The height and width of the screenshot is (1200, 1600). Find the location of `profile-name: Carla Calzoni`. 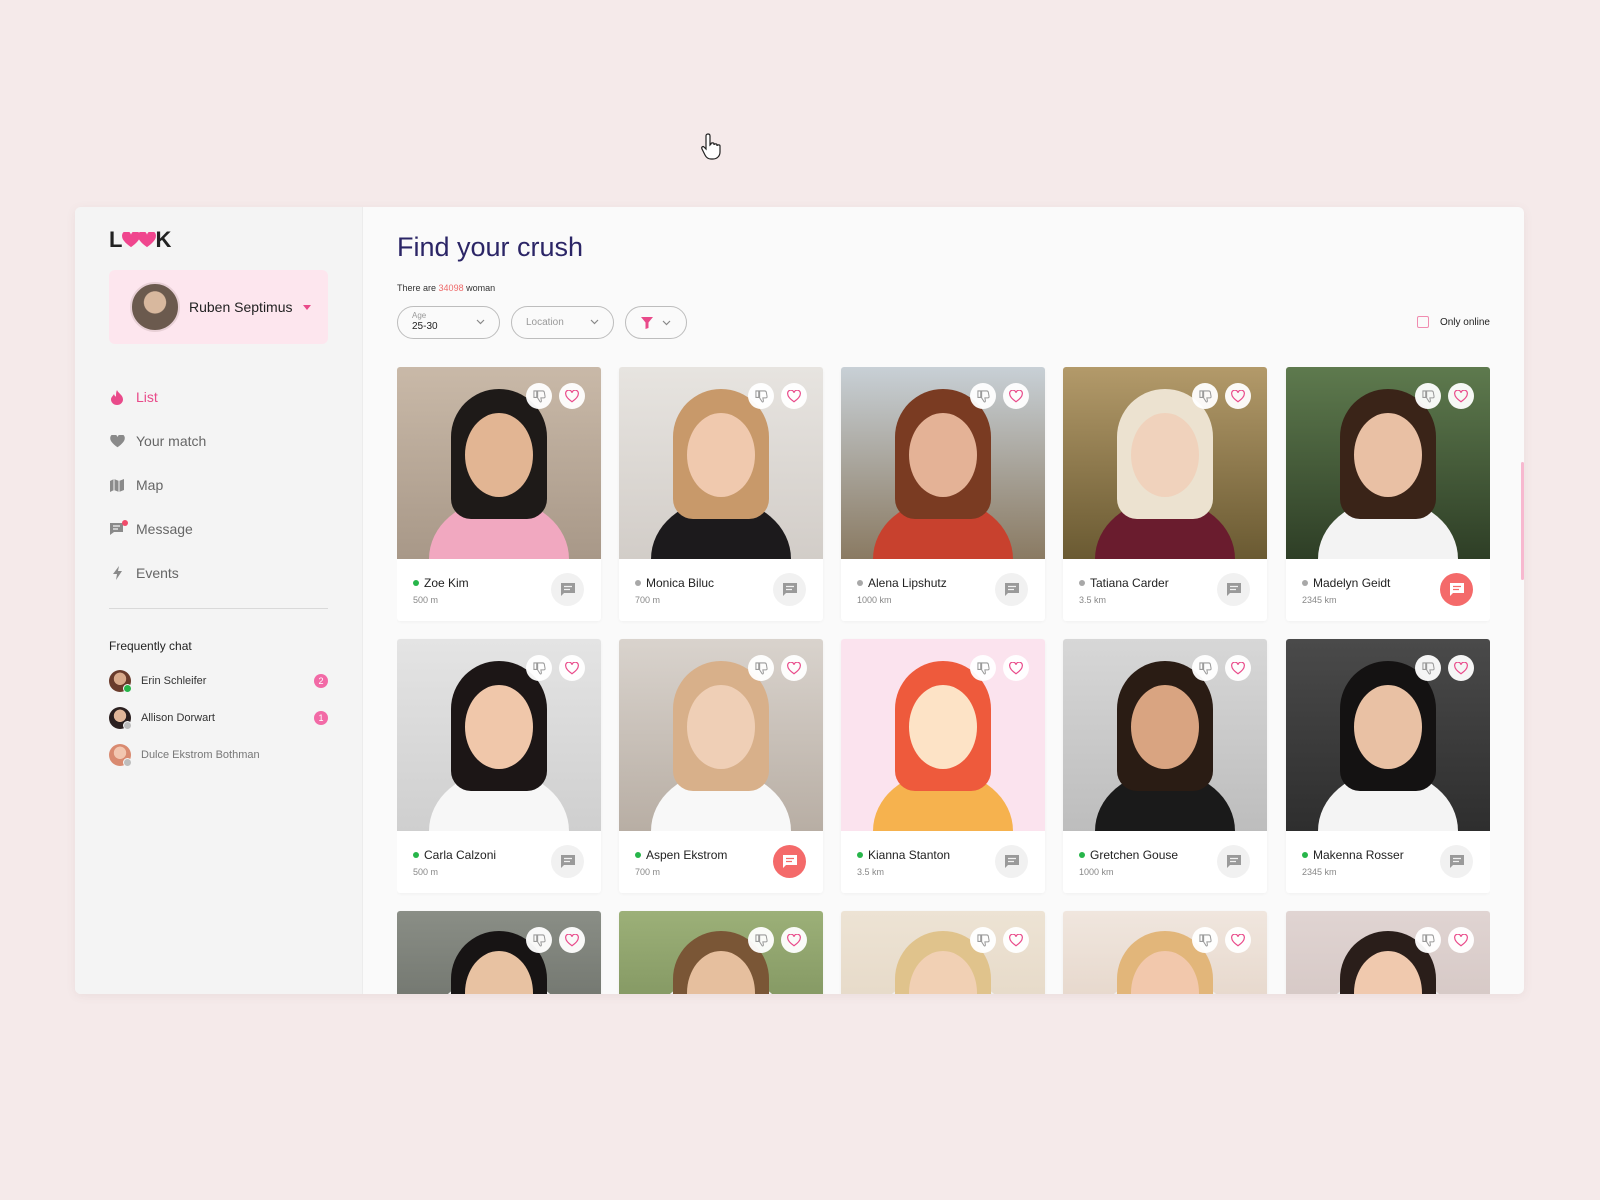

profile-name: Carla Calzoni is located at coordinates (454, 855).